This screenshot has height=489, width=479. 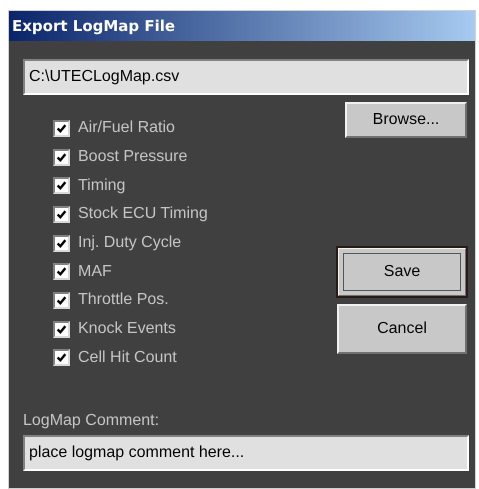 I want to click on checkbox-label: Throttle Pos., so click(x=123, y=300).